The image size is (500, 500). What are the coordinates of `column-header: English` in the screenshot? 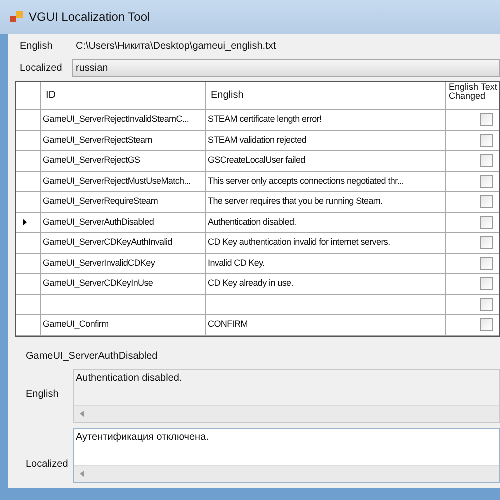 It's located at (326, 95).